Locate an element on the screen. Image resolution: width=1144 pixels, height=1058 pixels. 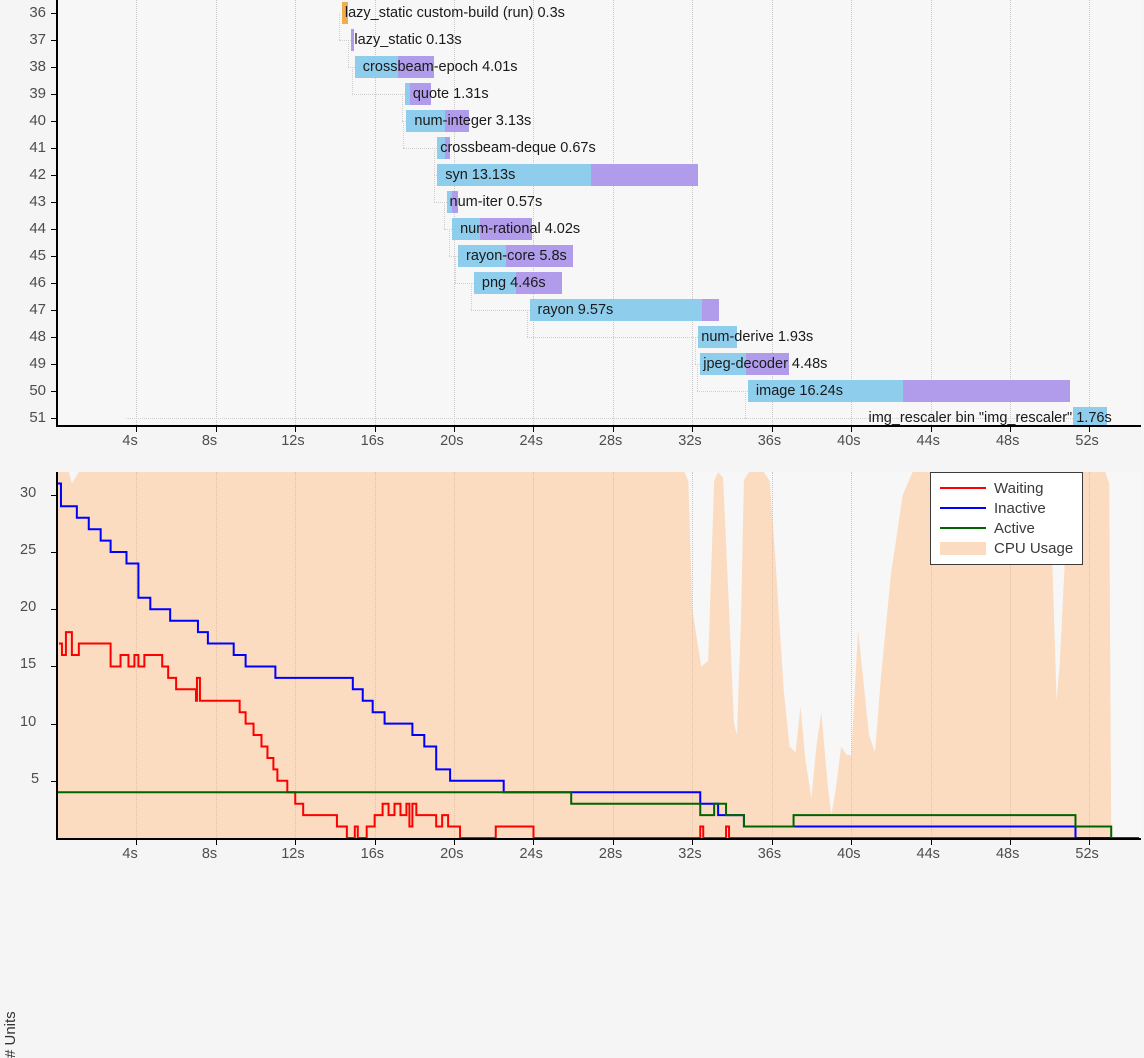
gantt-bar-label: quote 1.31s is located at coordinates (450, 94).